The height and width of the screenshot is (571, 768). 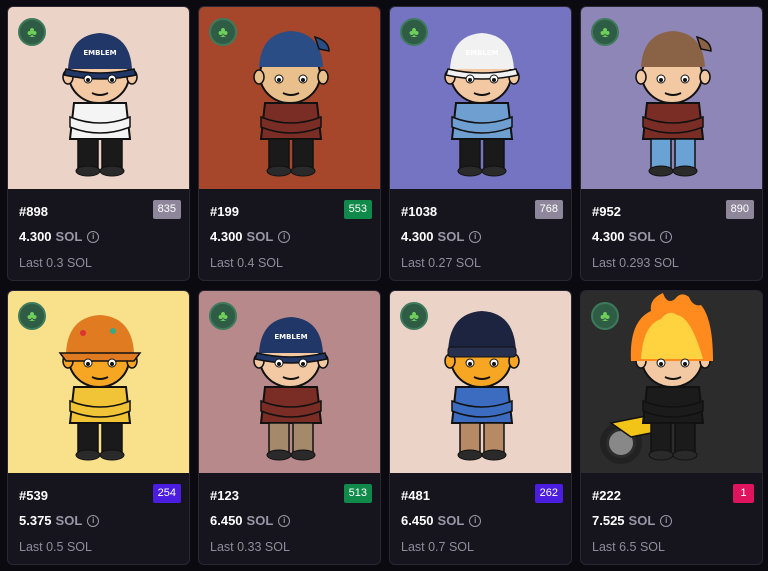 What do you see at coordinates (33, 211) in the screenshot?
I see `token-id: #898` at bounding box center [33, 211].